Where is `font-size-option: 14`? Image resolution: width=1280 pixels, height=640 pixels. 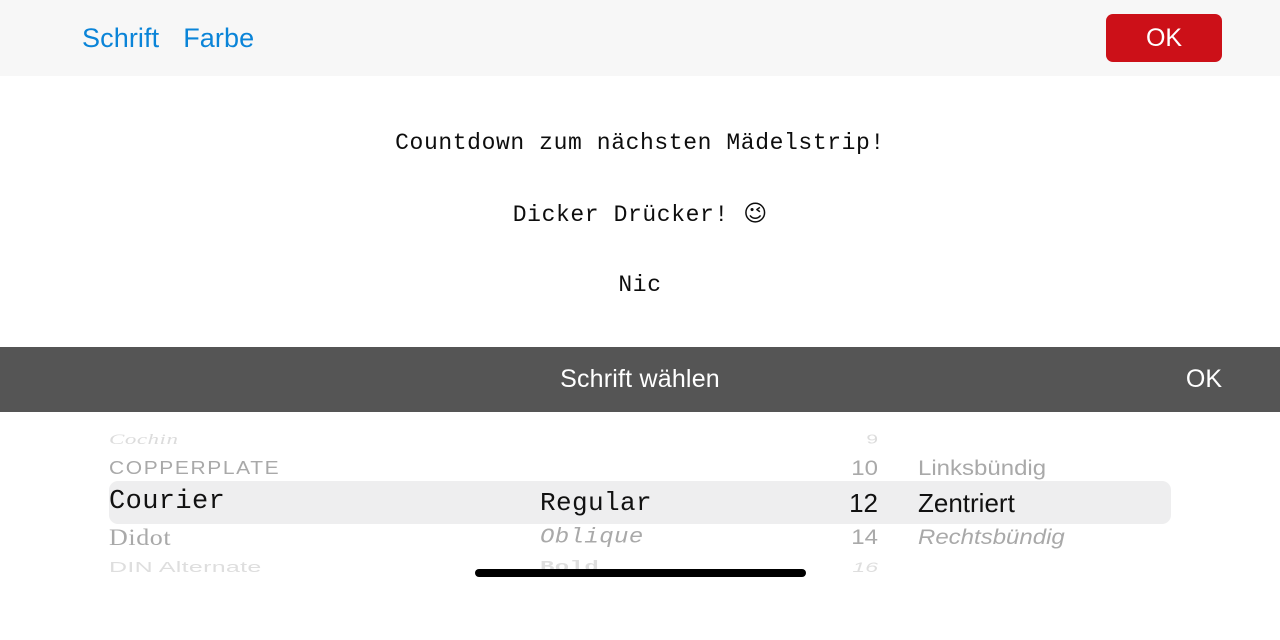
font-size-option: 14 is located at coordinates (864, 537).